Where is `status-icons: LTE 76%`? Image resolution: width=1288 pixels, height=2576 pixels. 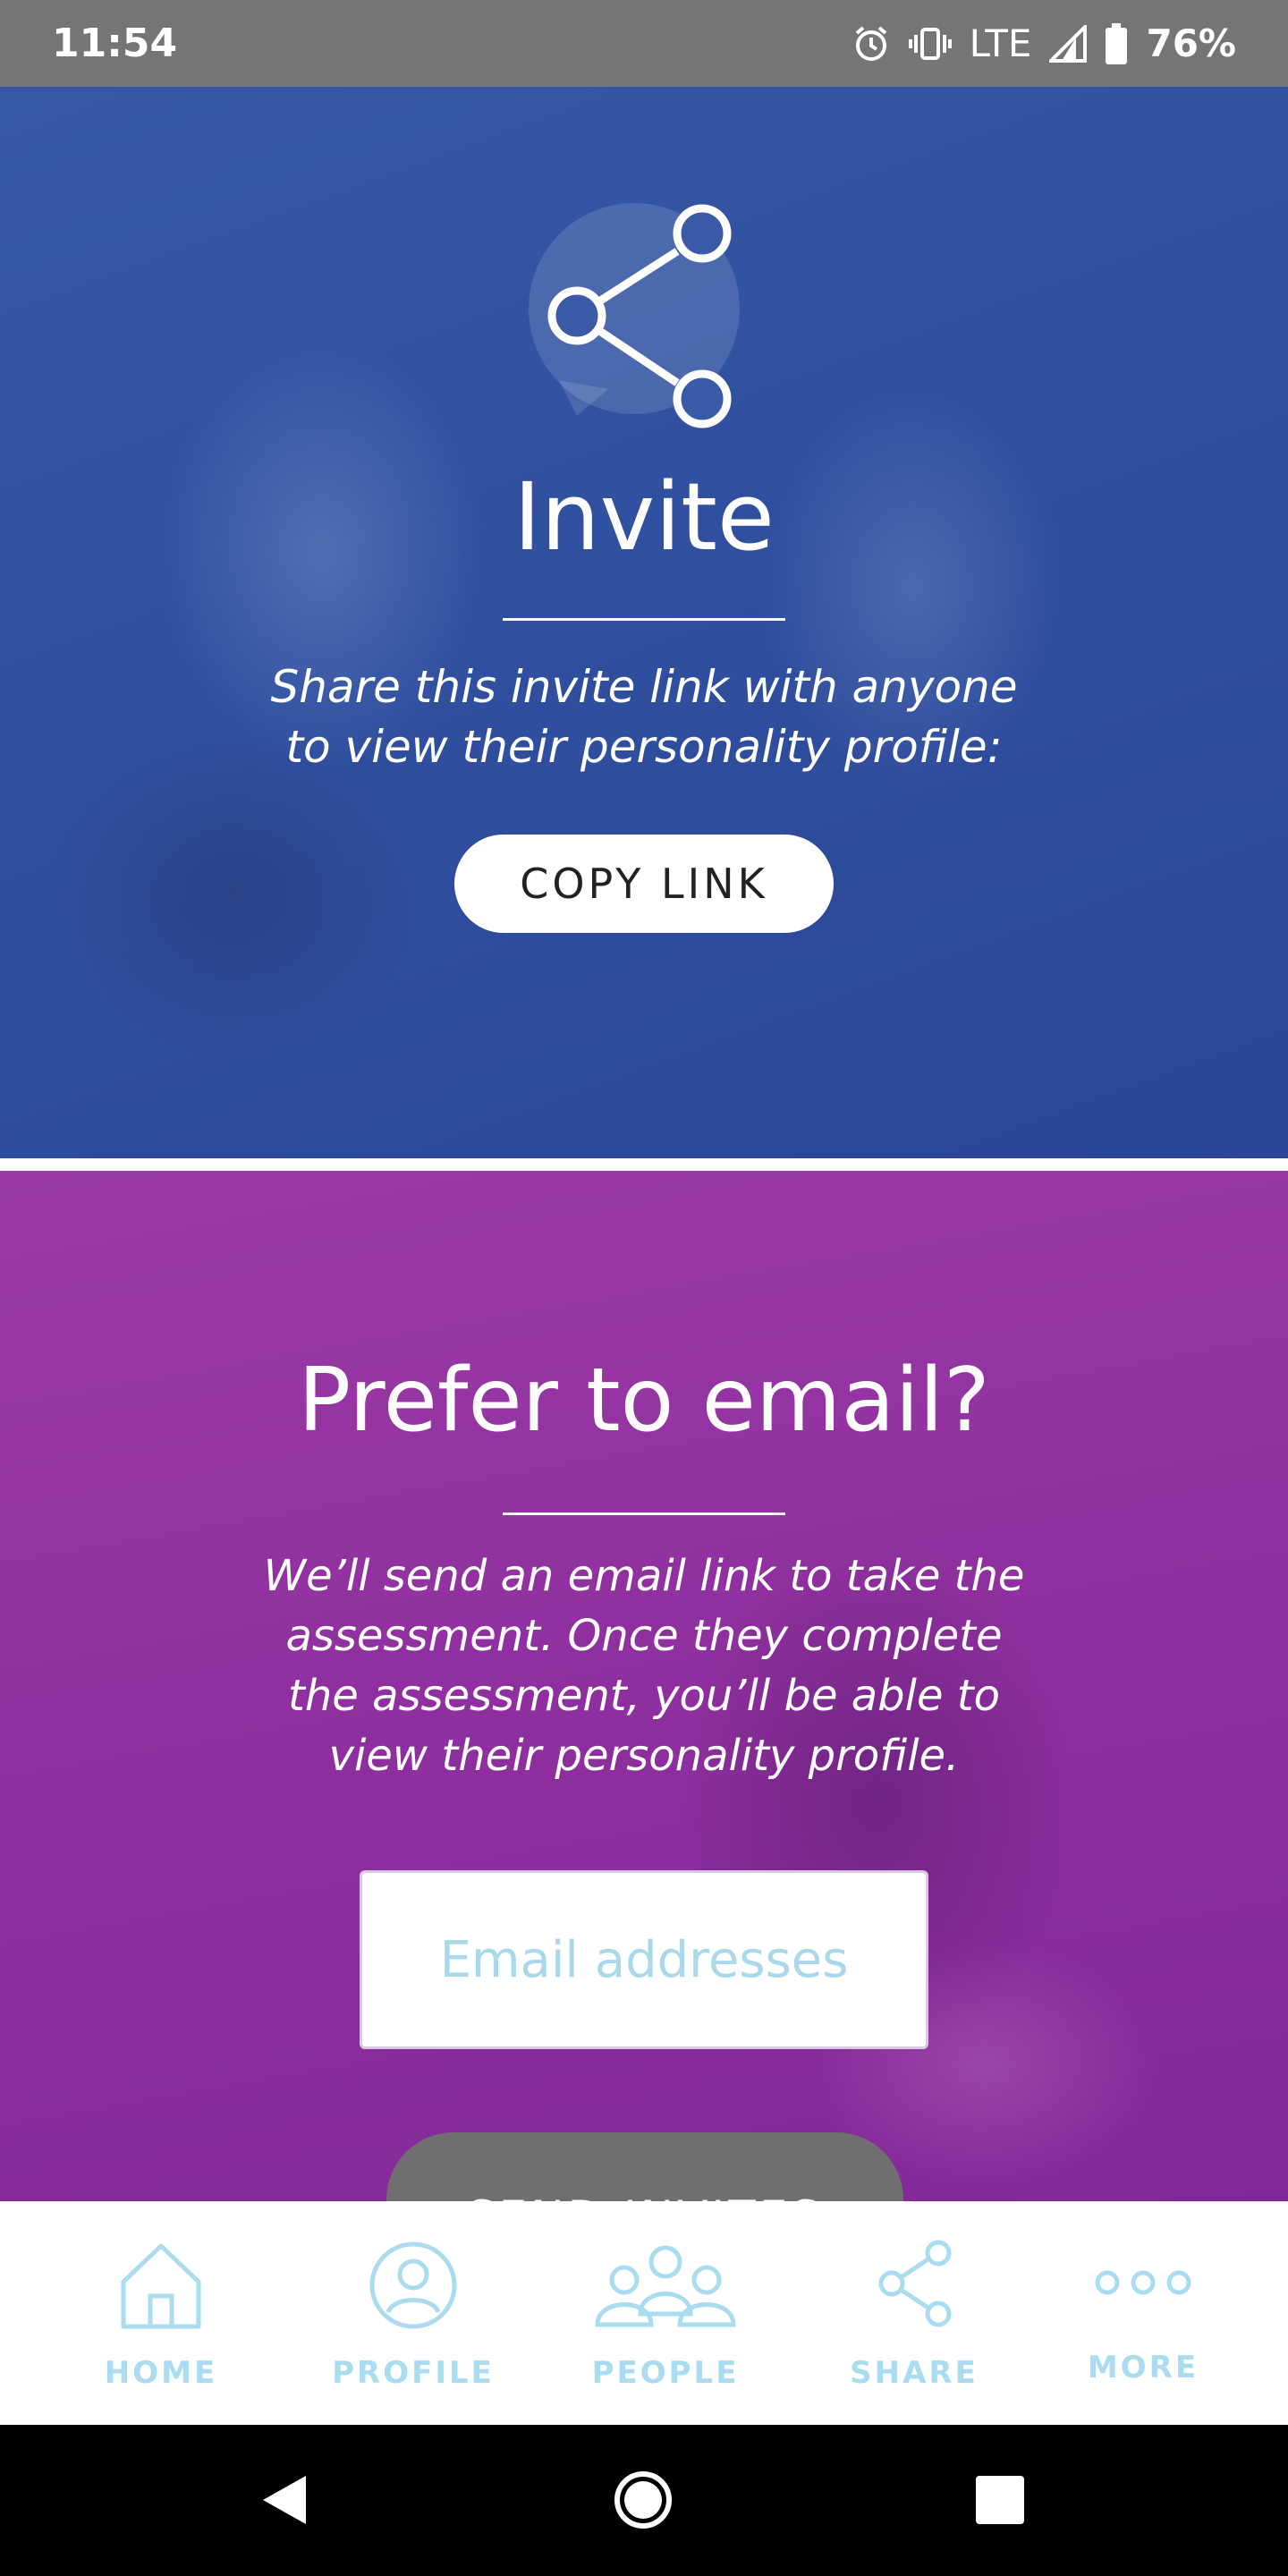 status-icons: LTE 76% is located at coordinates (1044, 43).